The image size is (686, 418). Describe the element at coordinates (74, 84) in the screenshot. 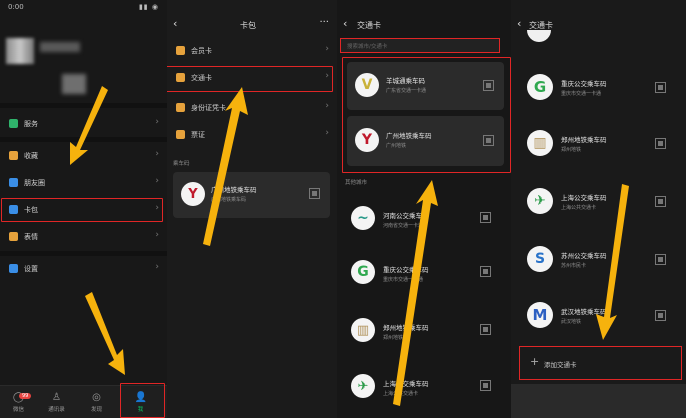

I see `profile-id-blurred` at that location.